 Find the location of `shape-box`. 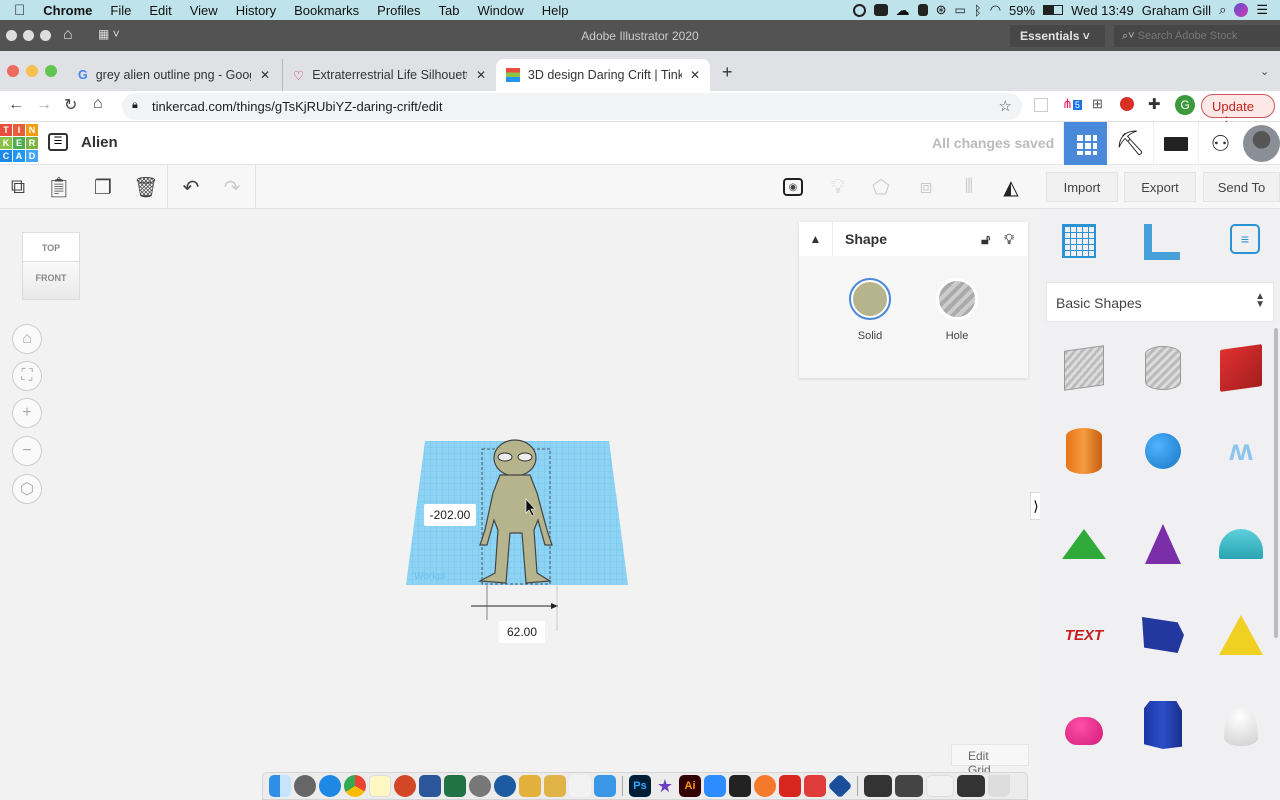

shape-box is located at coordinates (1241, 368).